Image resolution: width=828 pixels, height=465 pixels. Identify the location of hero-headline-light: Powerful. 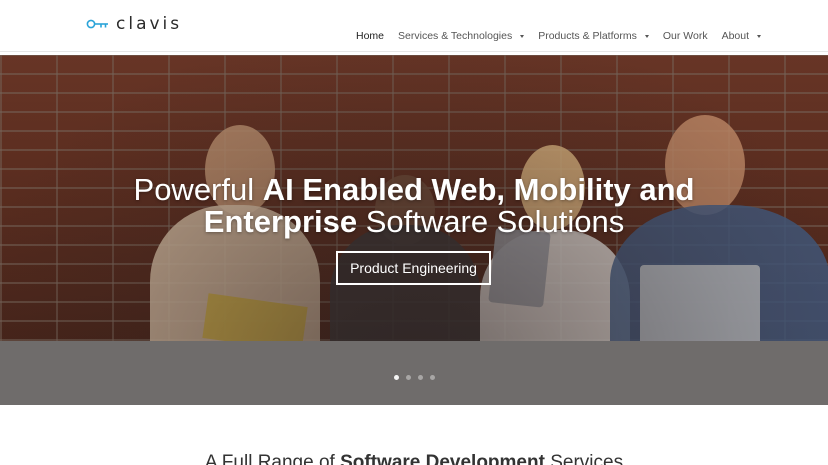
(198, 189).